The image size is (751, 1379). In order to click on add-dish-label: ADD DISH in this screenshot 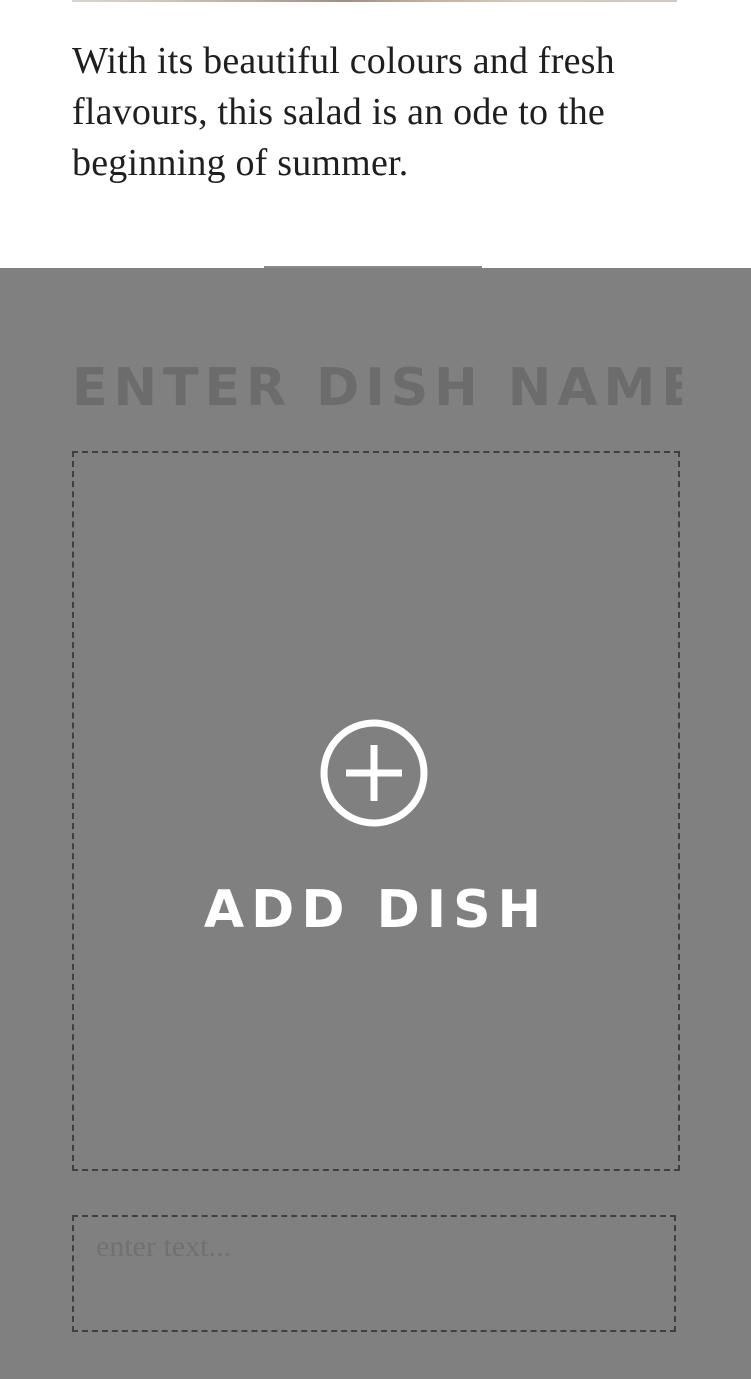, I will do `click(376, 910)`.